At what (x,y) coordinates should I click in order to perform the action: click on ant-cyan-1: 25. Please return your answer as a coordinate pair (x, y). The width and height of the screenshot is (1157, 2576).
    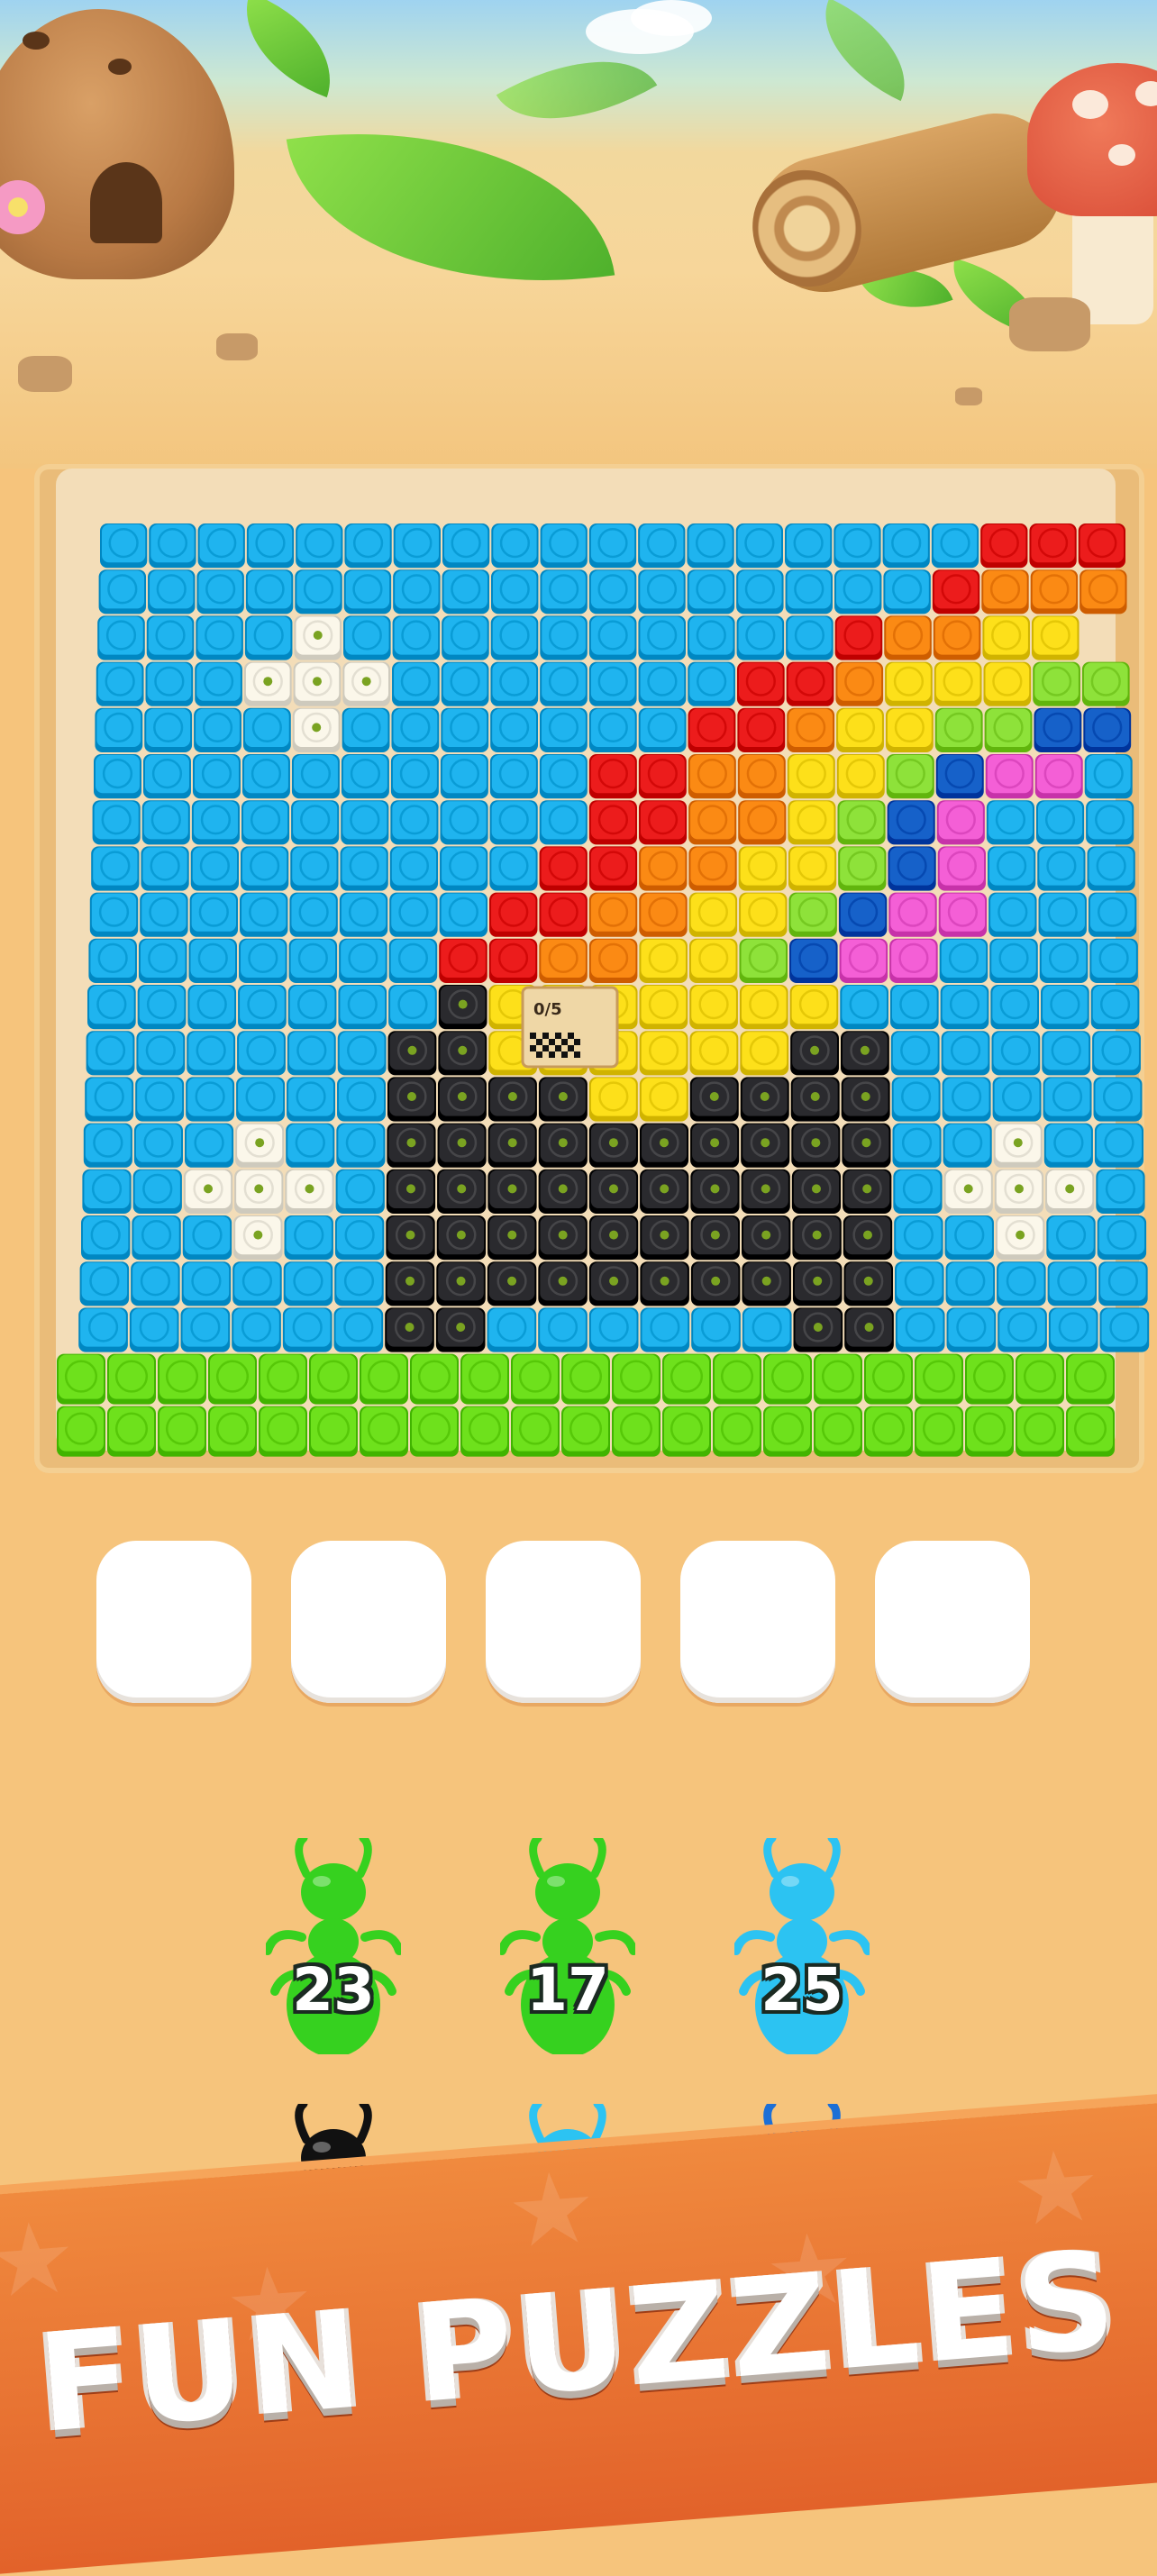
    Looking at the image, I should click on (802, 1945).